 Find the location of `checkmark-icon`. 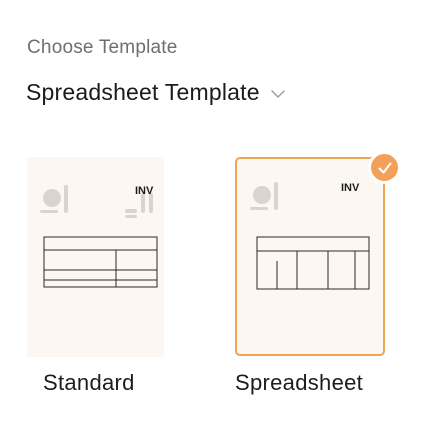

checkmark-icon is located at coordinates (384, 167).